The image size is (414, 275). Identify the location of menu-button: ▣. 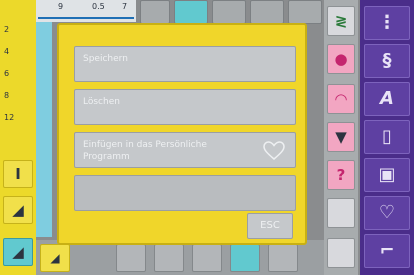
(387, 175).